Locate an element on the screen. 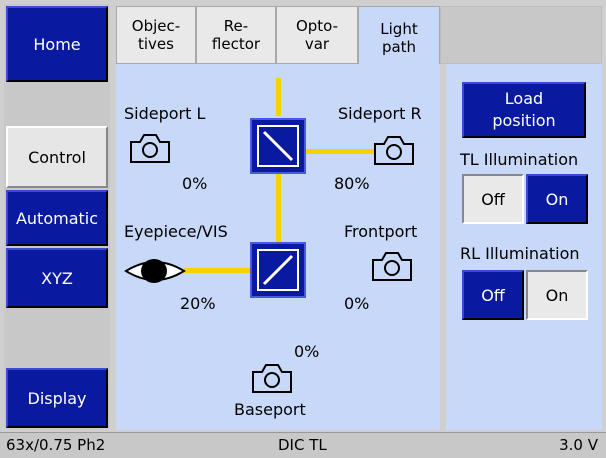 The width and height of the screenshot is (606, 458). sideport-r-value: 80% is located at coordinates (352, 183).